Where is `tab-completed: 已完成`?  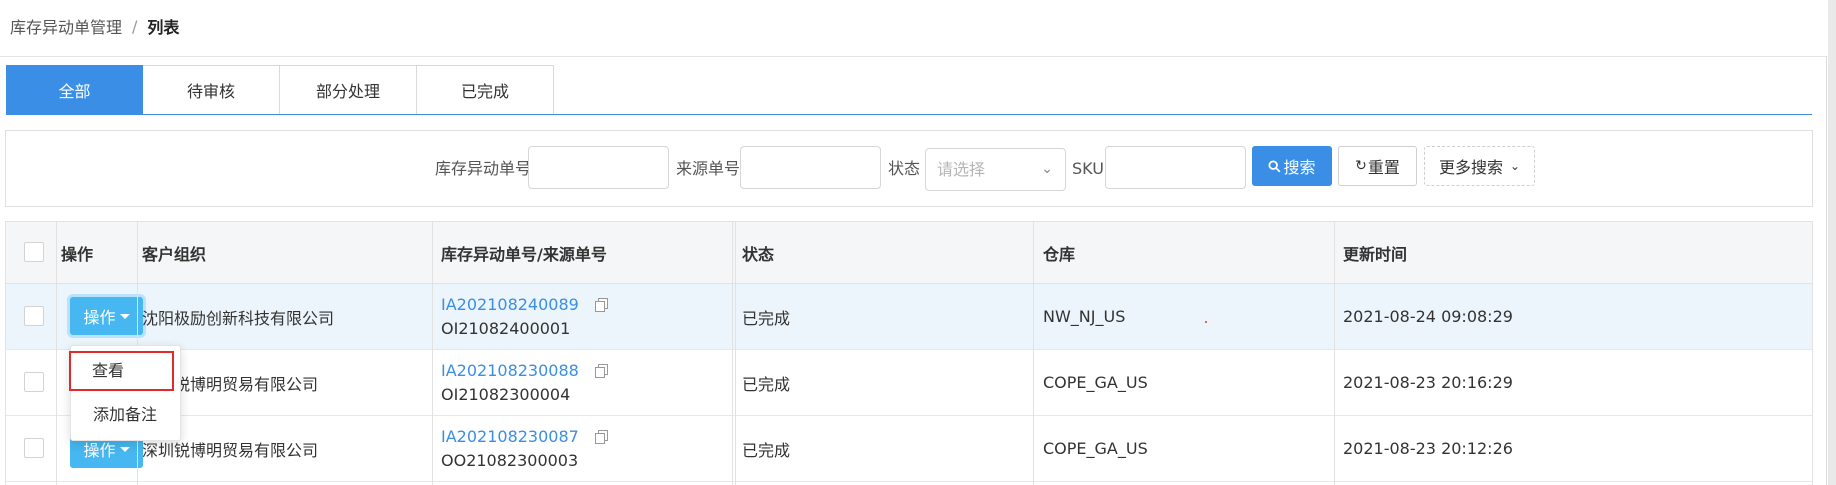 tab-completed: 已完成 is located at coordinates (485, 90).